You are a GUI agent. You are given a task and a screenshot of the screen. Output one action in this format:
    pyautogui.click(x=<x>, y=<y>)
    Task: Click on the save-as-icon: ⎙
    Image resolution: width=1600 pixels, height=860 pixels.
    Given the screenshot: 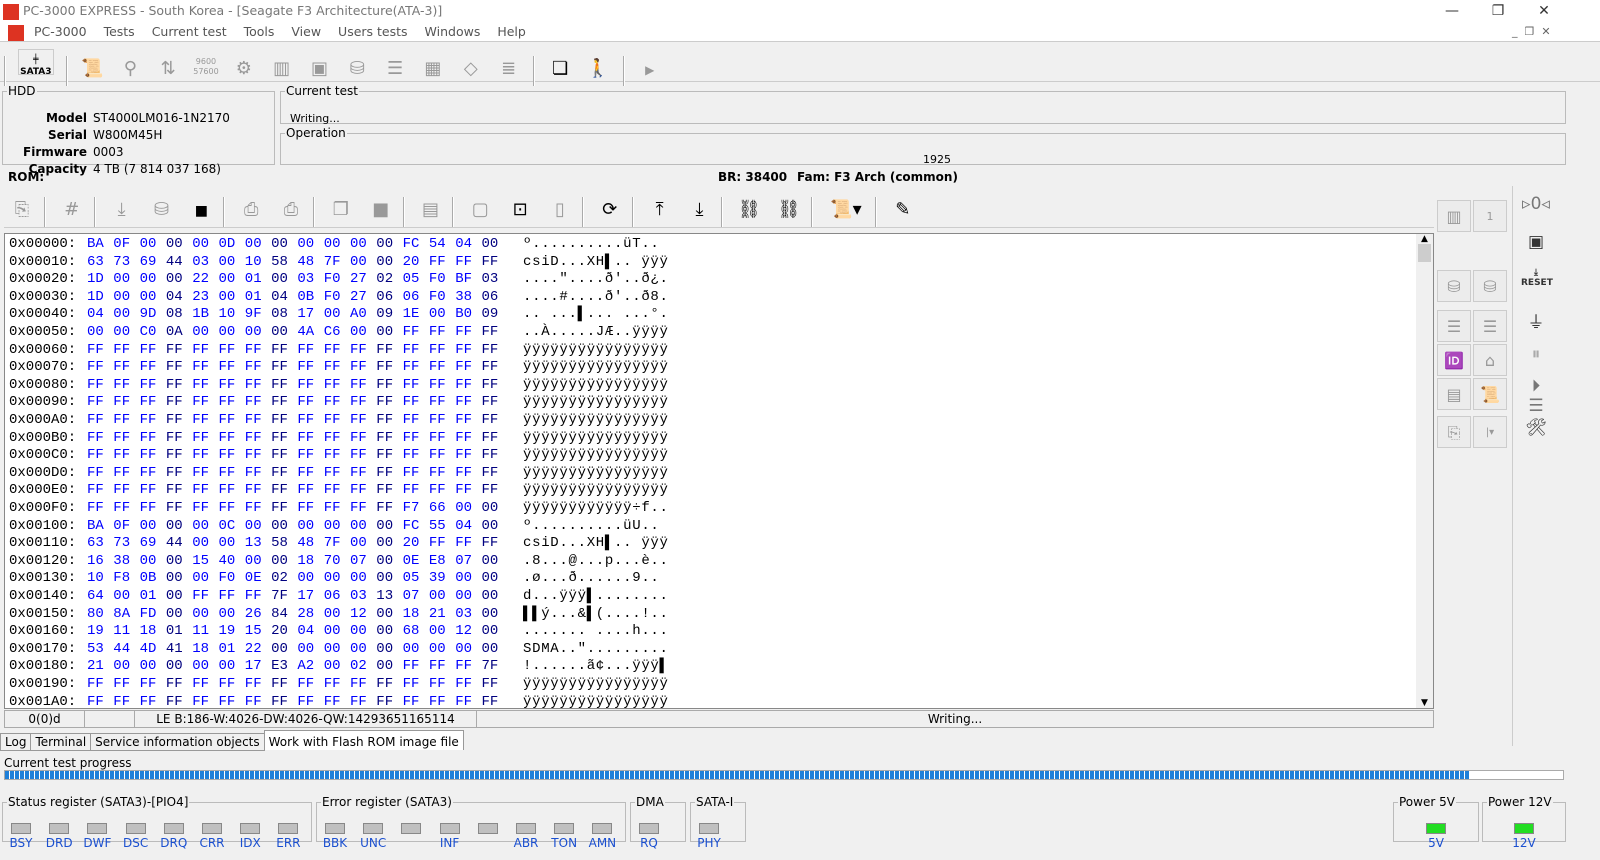 What is the action you would take?
    pyautogui.click(x=291, y=210)
    